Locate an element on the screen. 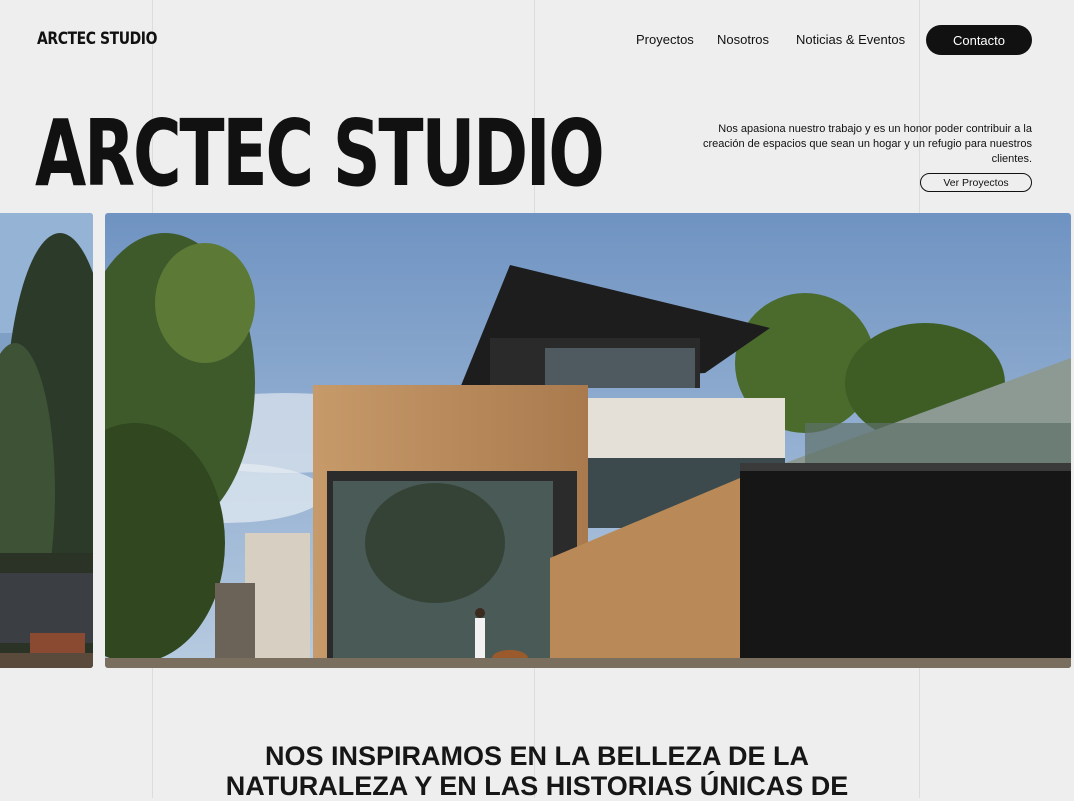 This screenshot has height=801, width=1074. carousel-slide-previous is located at coordinates (46, 440).